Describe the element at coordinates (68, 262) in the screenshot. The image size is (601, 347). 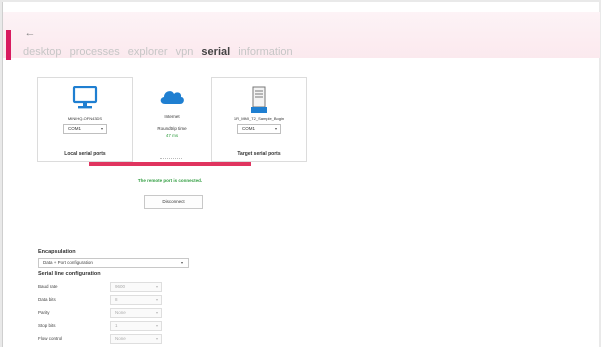
I see `encapsulation-value: Data + Port configuration` at that location.